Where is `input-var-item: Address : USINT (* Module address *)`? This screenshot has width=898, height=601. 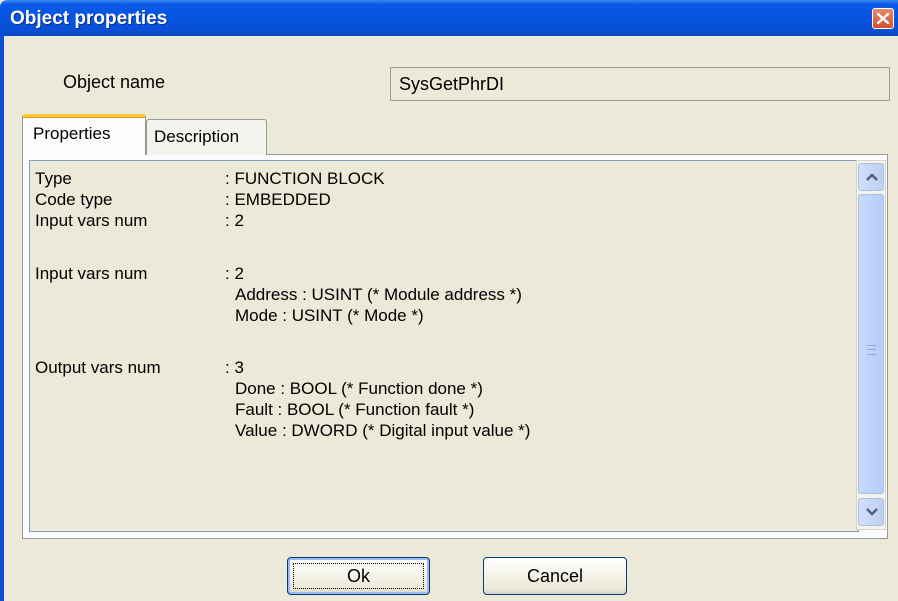 input-var-item: Address : USINT (* Module address *) is located at coordinates (378, 294).